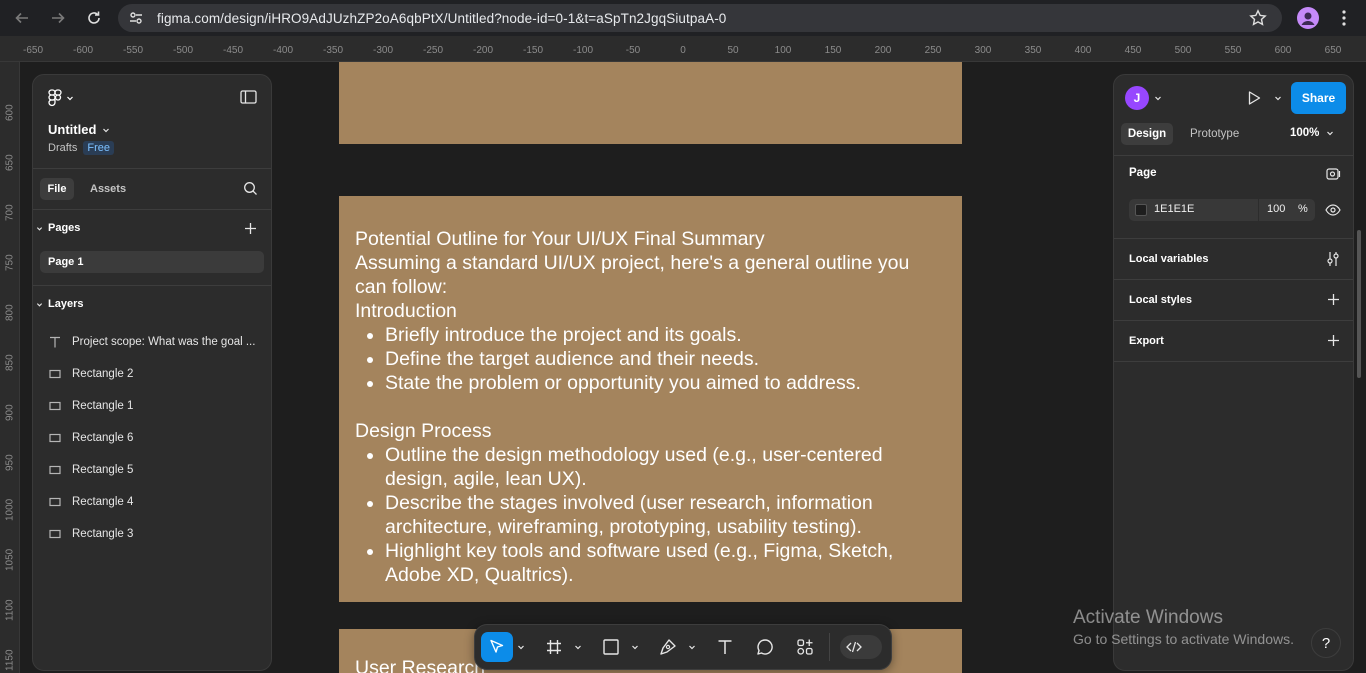 This screenshot has width=1366, height=673. What do you see at coordinates (1083, 50) in the screenshot?
I see `ruler-tick-label: 400` at bounding box center [1083, 50].